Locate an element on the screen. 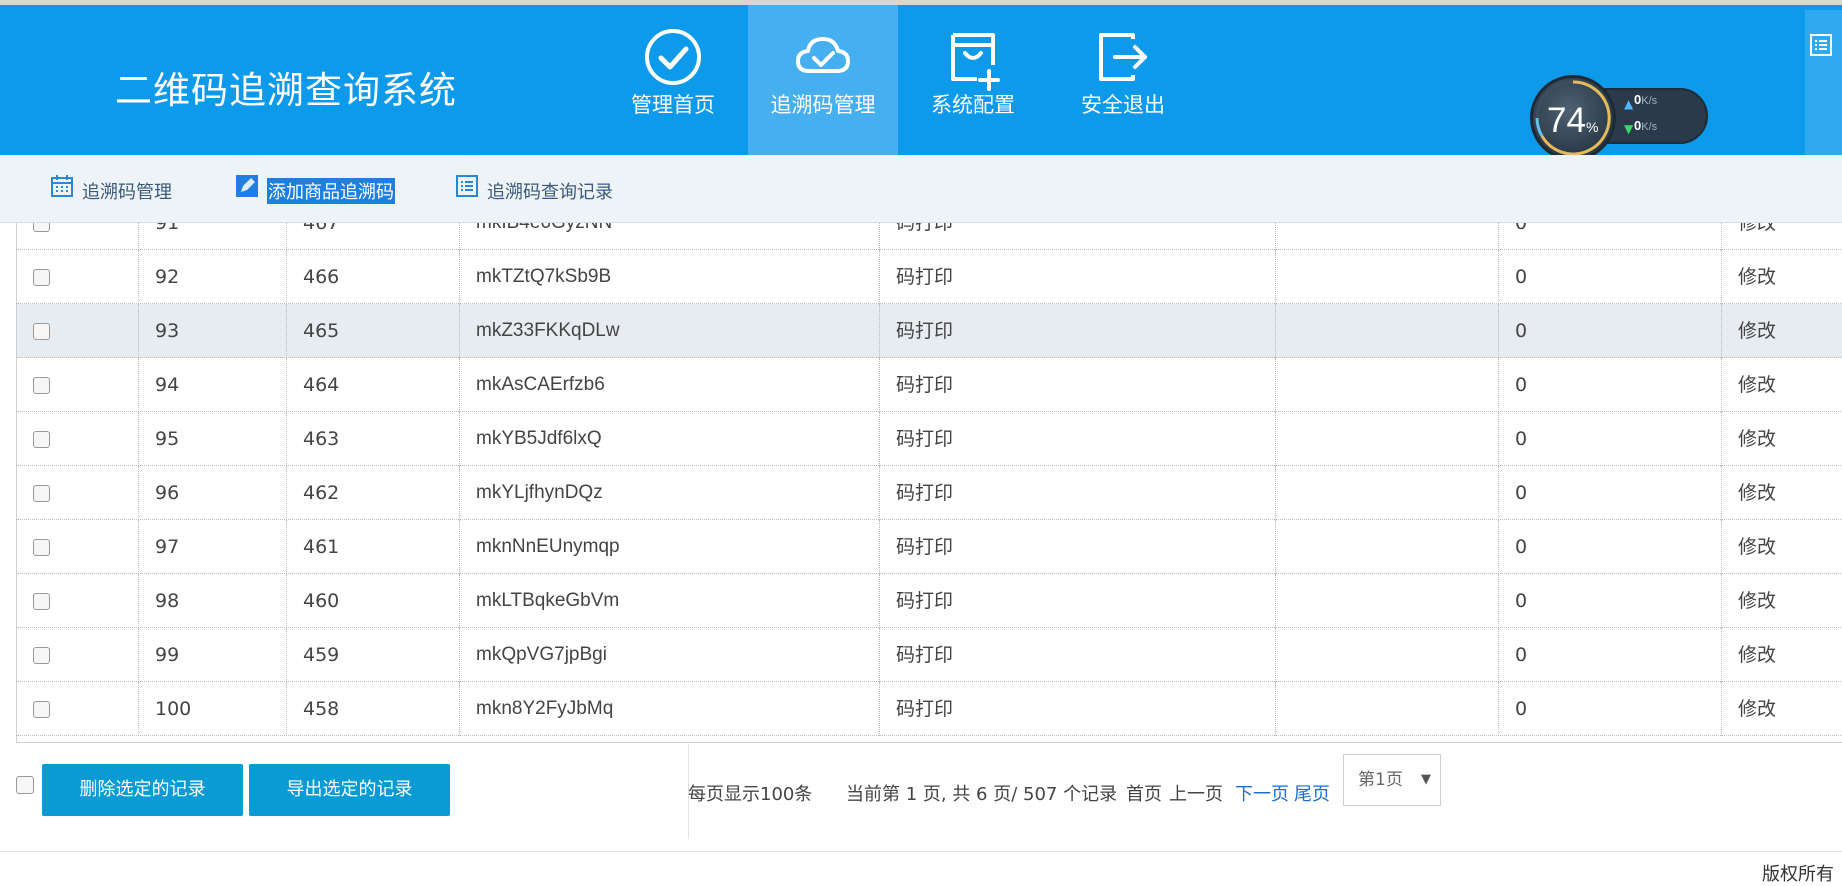 The width and height of the screenshot is (1842, 886). table-row: 99 459 mkQpVG7jpBgi 码打印 0 修改 is located at coordinates (929, 655).